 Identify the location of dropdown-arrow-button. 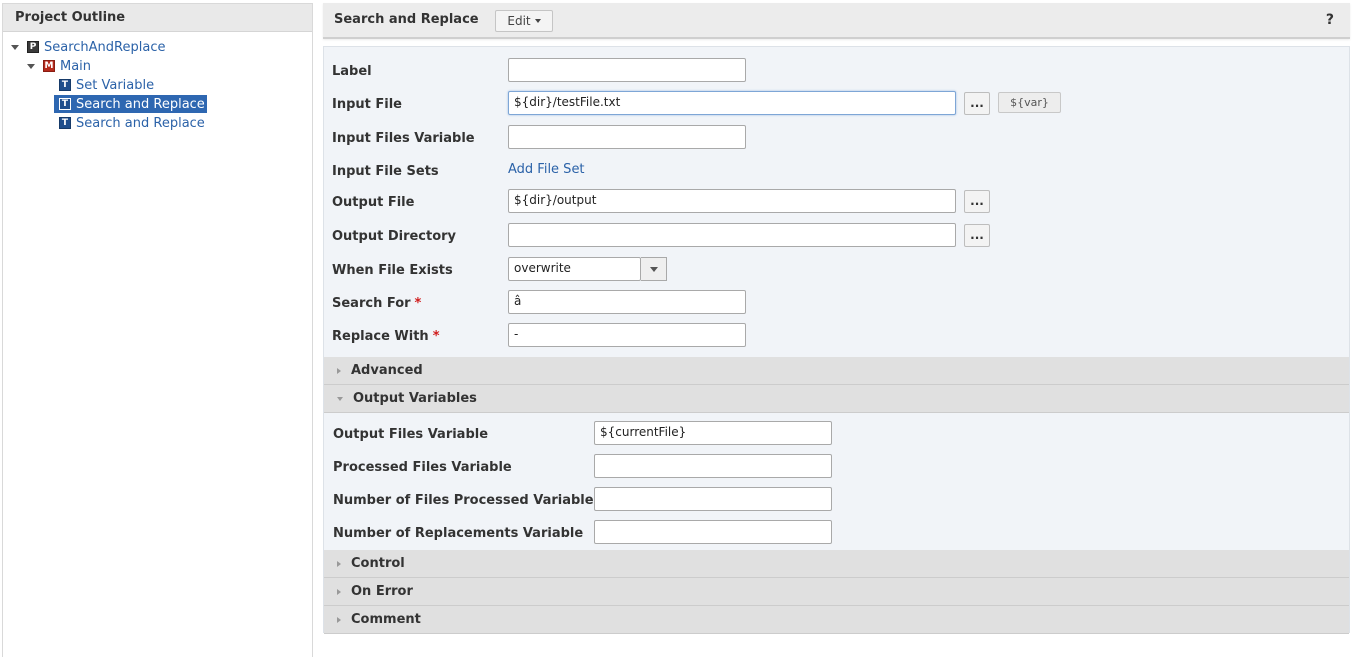
(654, 269).